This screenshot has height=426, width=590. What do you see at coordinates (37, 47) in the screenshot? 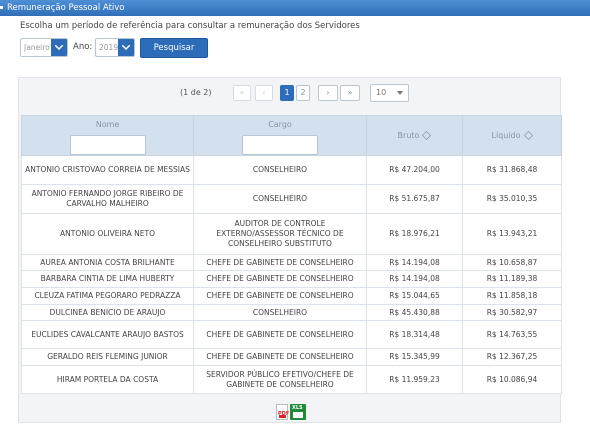
I see `month-select-value: Janeiro` at bounding box center [37, 47].